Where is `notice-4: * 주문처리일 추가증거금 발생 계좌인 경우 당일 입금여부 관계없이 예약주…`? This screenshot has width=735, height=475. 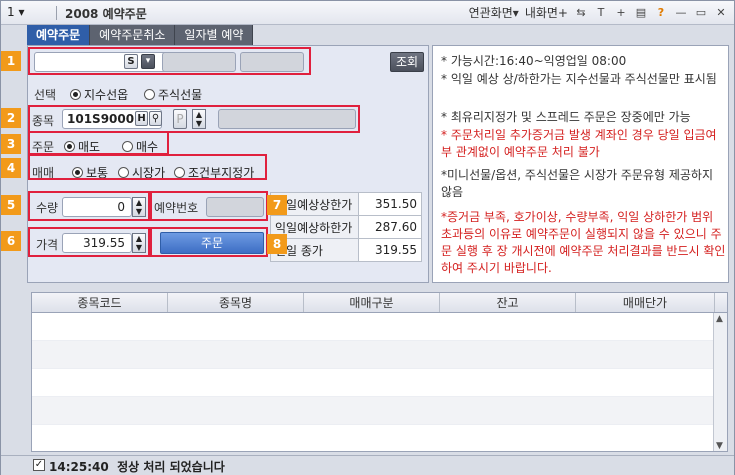 notice-4: * 주문처리일 추가증거금 발생 계좌인 경우 당일 입금여부 관계없이 예약주… is located at coordinates (579, 143).